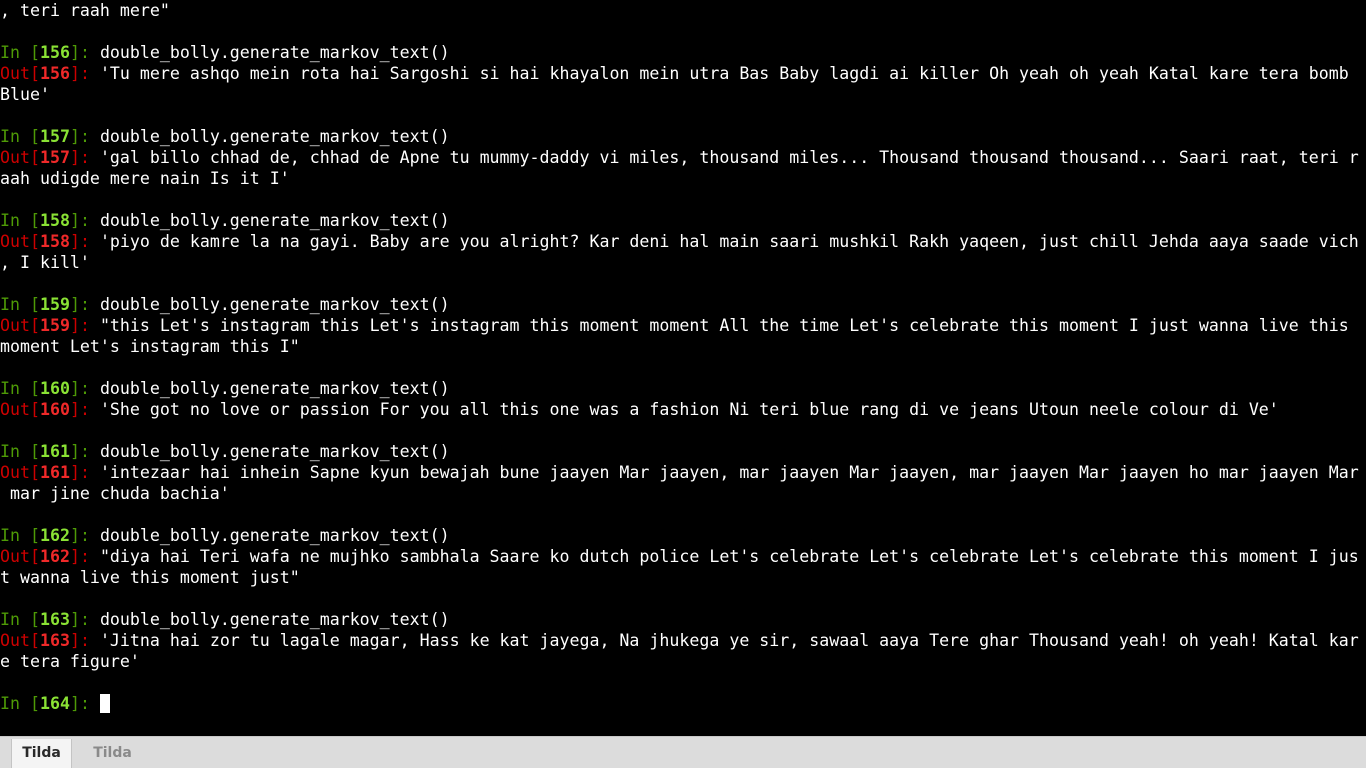  Describe the element at coordinates (25, 94) in the screenshot. I see `output-text: Blue'` at that location.